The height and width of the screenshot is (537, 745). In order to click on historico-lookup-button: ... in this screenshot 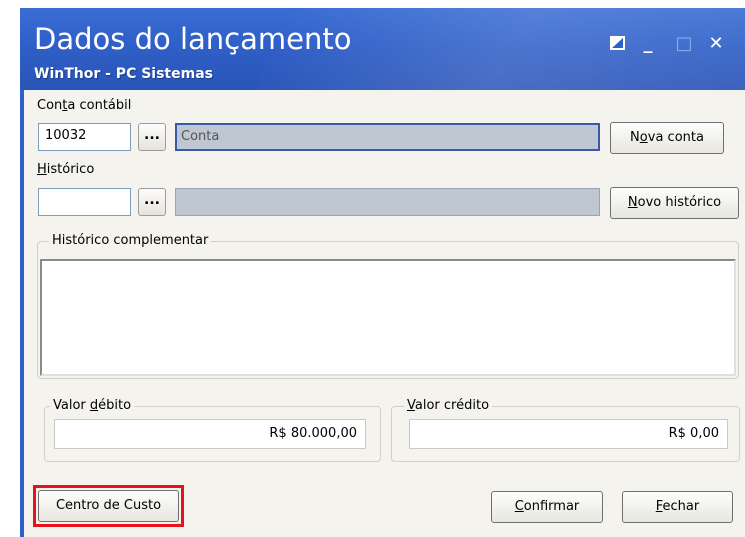, I will do `click(152, 202)`.